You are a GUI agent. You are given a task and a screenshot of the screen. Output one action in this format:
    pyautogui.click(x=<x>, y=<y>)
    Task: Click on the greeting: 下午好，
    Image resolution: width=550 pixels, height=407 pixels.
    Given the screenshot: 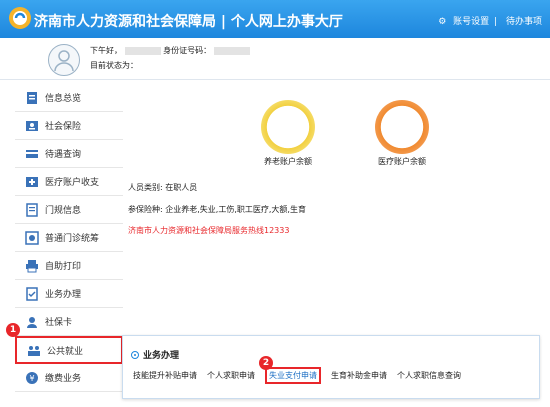 What is the action you would take?
    pyautogui.click(x=106, y=50)
    